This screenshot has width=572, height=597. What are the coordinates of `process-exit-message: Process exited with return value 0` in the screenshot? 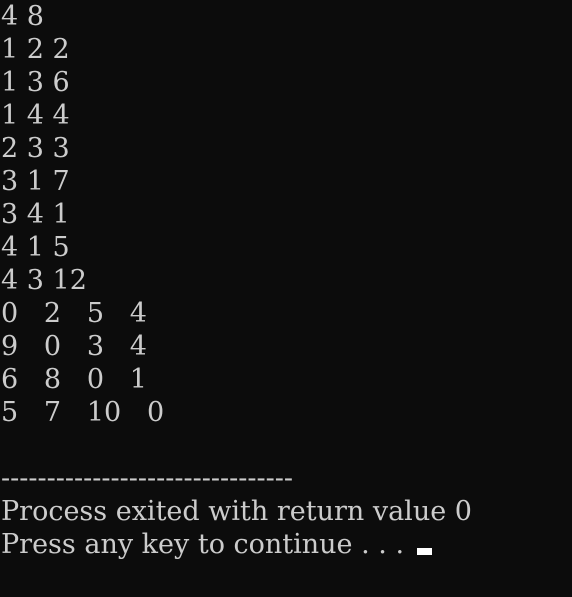 It's located at (236, 511).